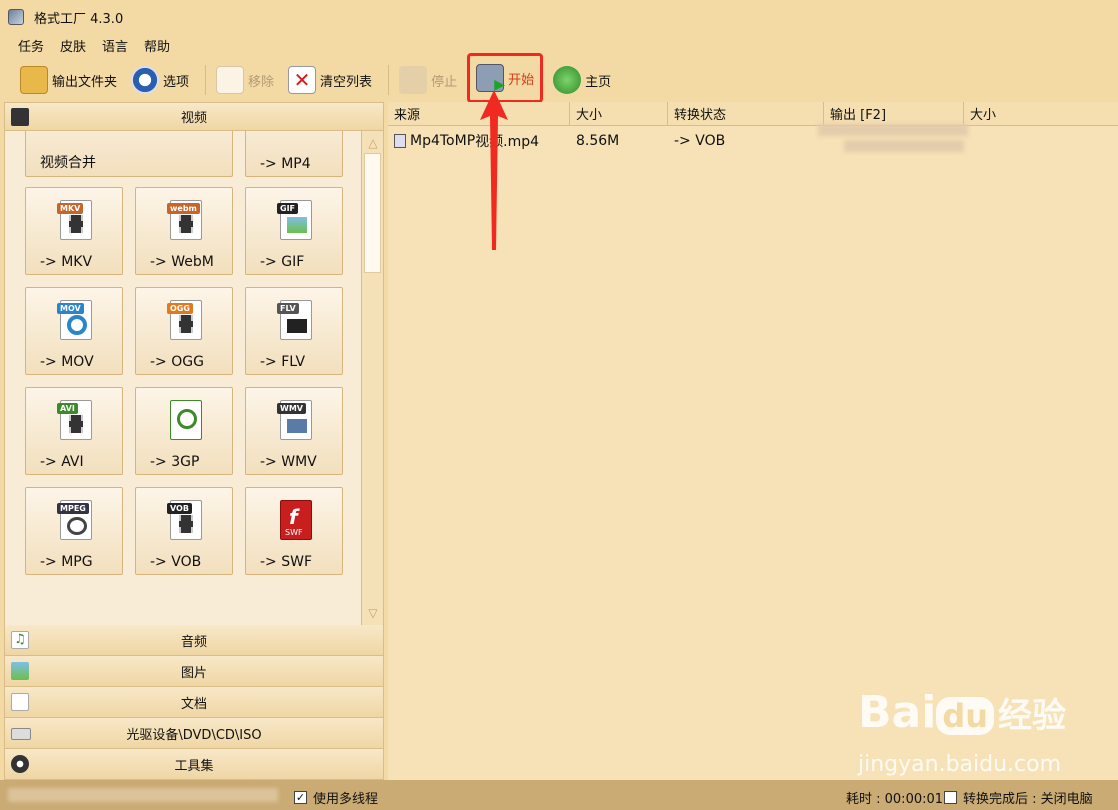  I want to click on blurred-status-text, so click(143, 795).